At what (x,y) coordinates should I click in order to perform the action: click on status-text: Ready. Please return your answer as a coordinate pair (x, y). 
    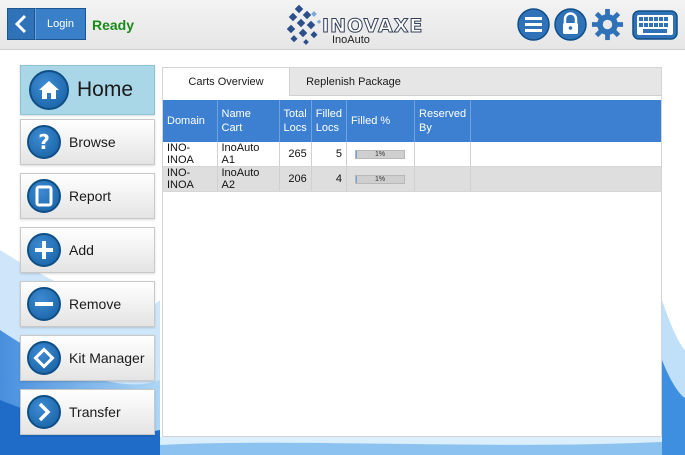
    Looking at the image, I should click on (113, 25).